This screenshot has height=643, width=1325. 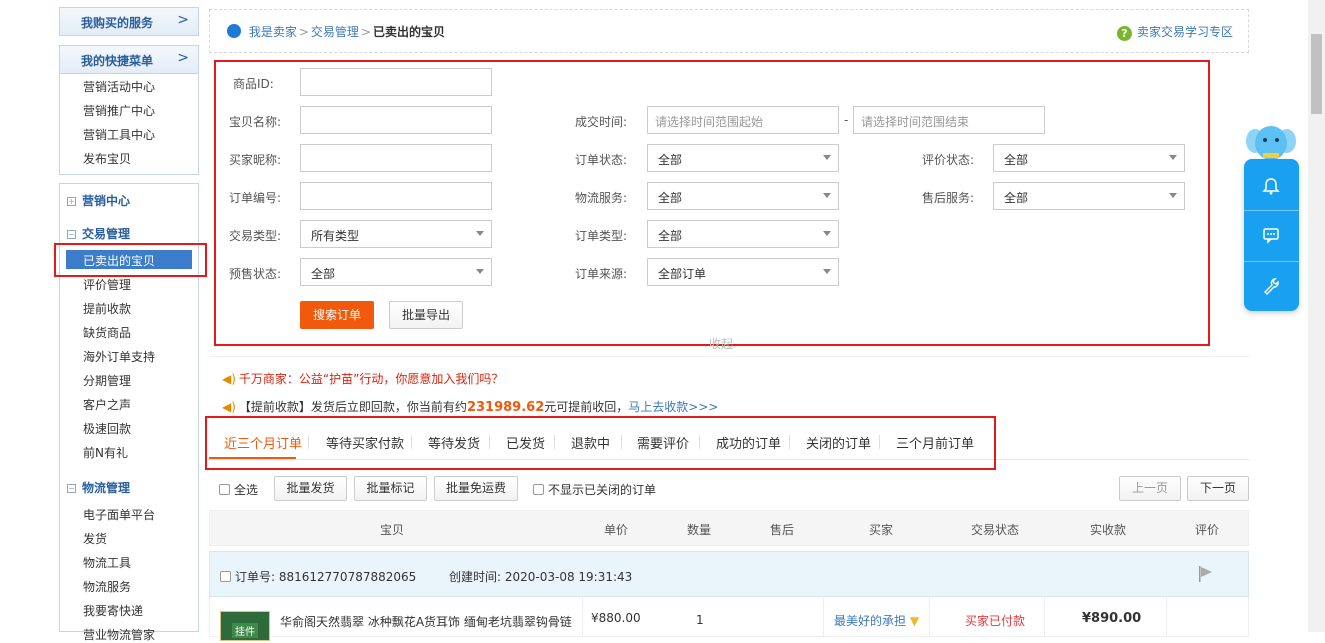 I want to click on item-thumbnail: 挂件, so click(x=245, y=626).